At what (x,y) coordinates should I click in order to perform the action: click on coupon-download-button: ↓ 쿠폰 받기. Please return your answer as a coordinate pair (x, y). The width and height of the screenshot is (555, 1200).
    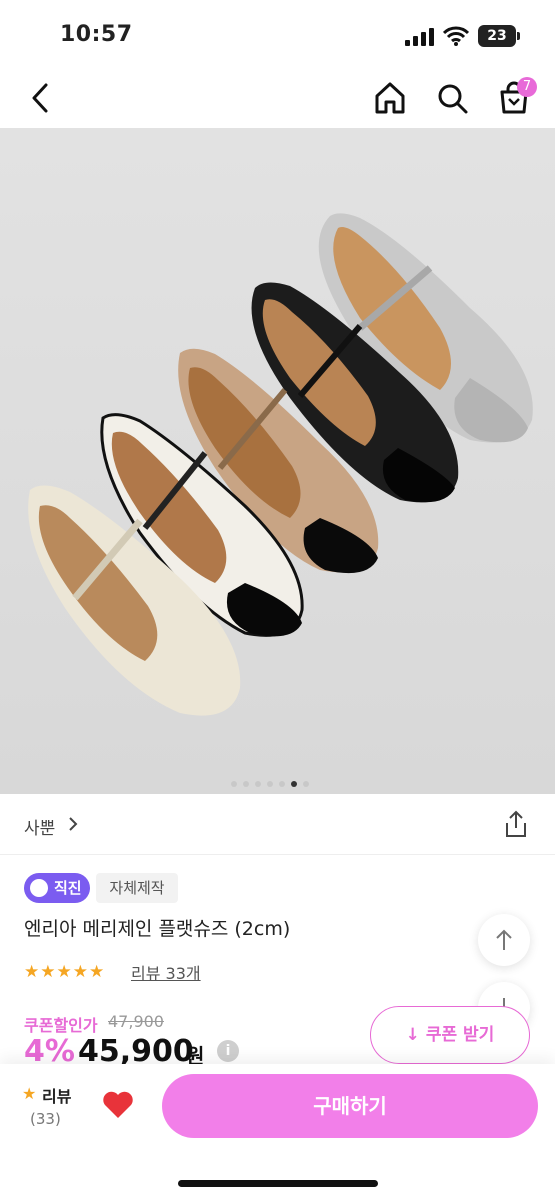
    Looking at the image, I should click on (450, 1035).